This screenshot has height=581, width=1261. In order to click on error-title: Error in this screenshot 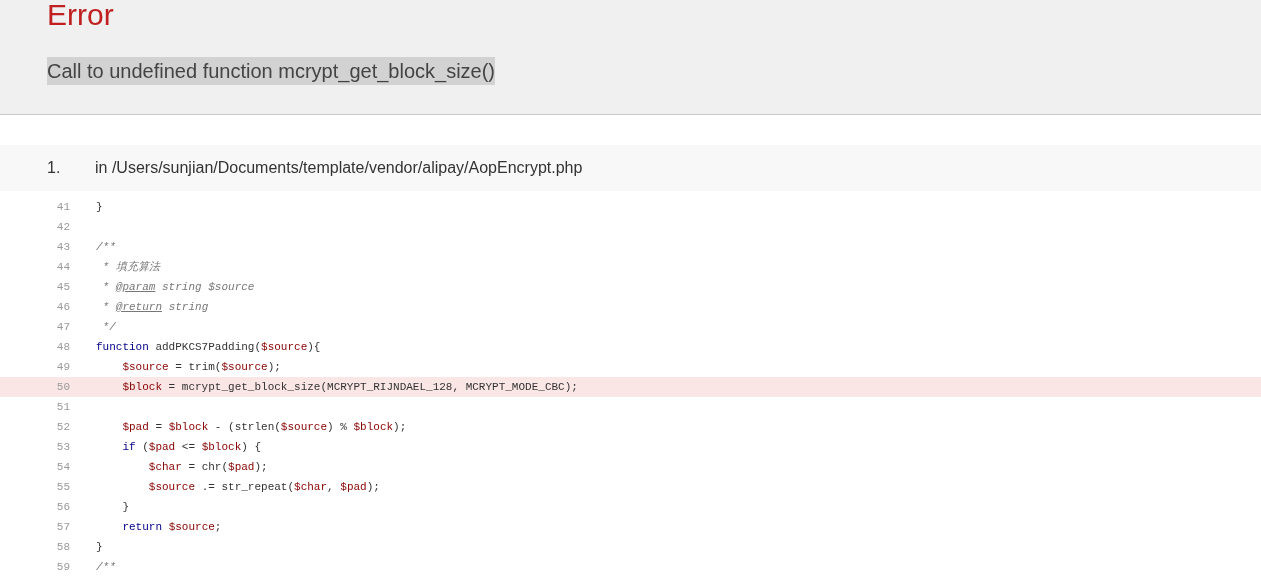, I will do `click(80, 15)`.